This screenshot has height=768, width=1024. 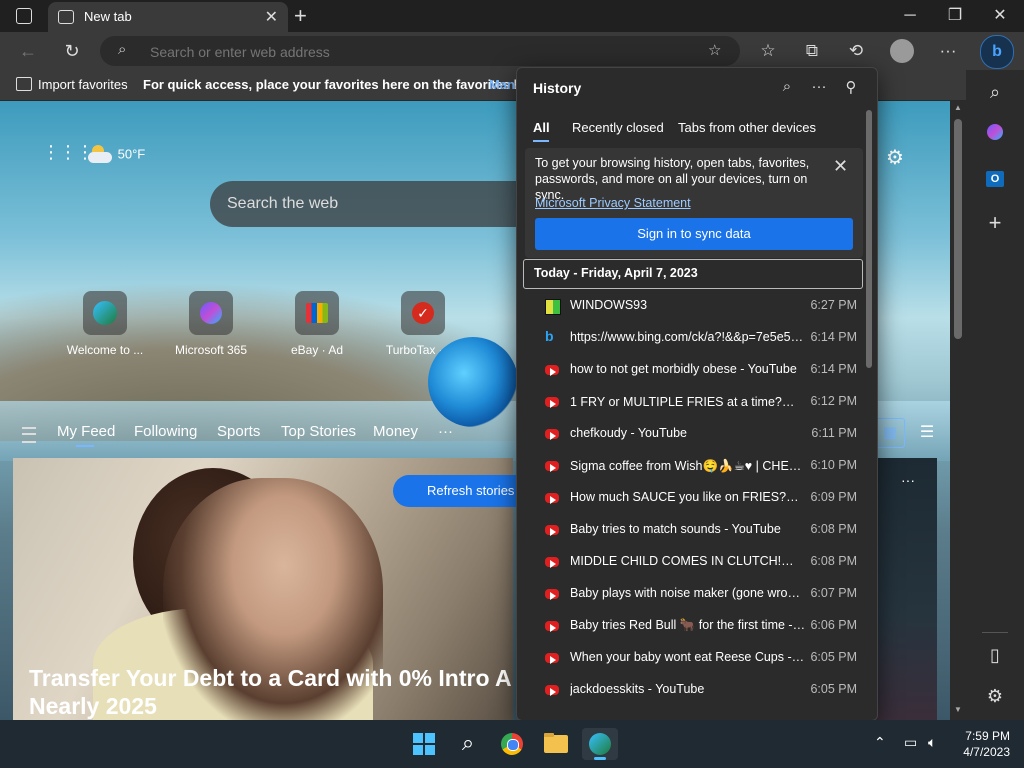 What do you see at coordinates (300, 16) in the screenshot?
I see `new-tab-button: +` at bounding box center [300, 16].